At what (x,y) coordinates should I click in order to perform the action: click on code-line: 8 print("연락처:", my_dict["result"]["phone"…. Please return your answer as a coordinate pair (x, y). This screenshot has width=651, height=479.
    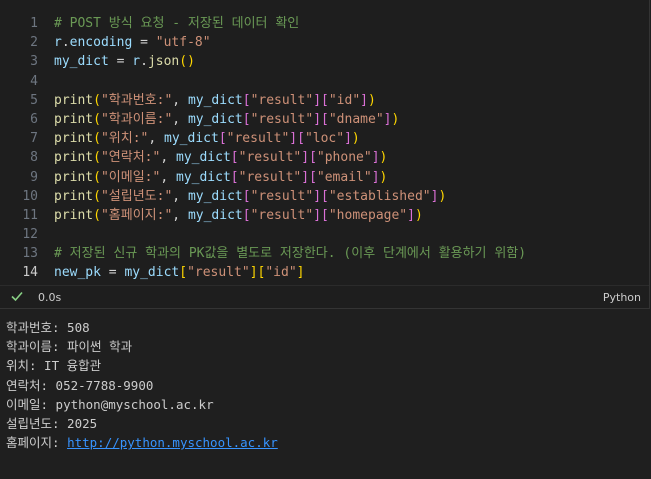
    Looking at the image, I should click on (324, 157).